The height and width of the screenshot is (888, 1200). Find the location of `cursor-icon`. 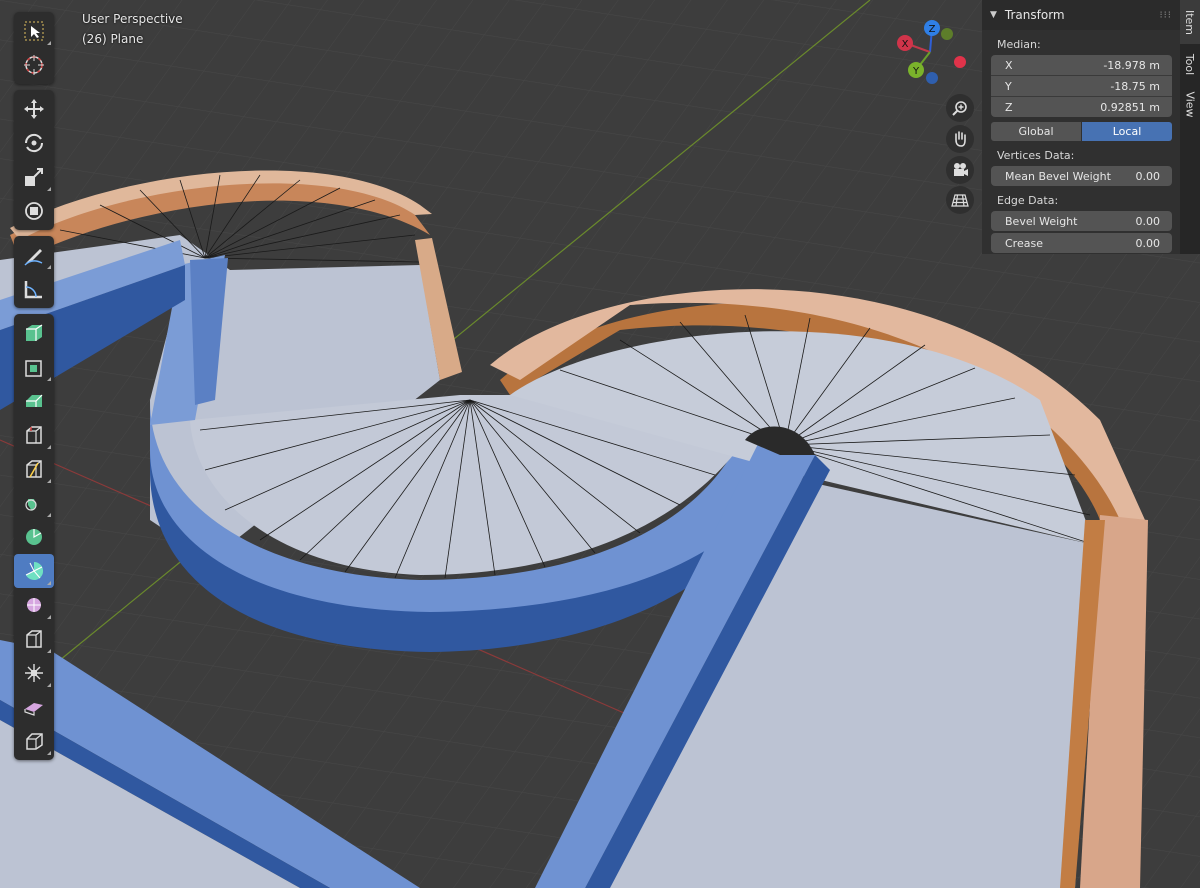

cursor-icon is located at coordinates (34, 65).